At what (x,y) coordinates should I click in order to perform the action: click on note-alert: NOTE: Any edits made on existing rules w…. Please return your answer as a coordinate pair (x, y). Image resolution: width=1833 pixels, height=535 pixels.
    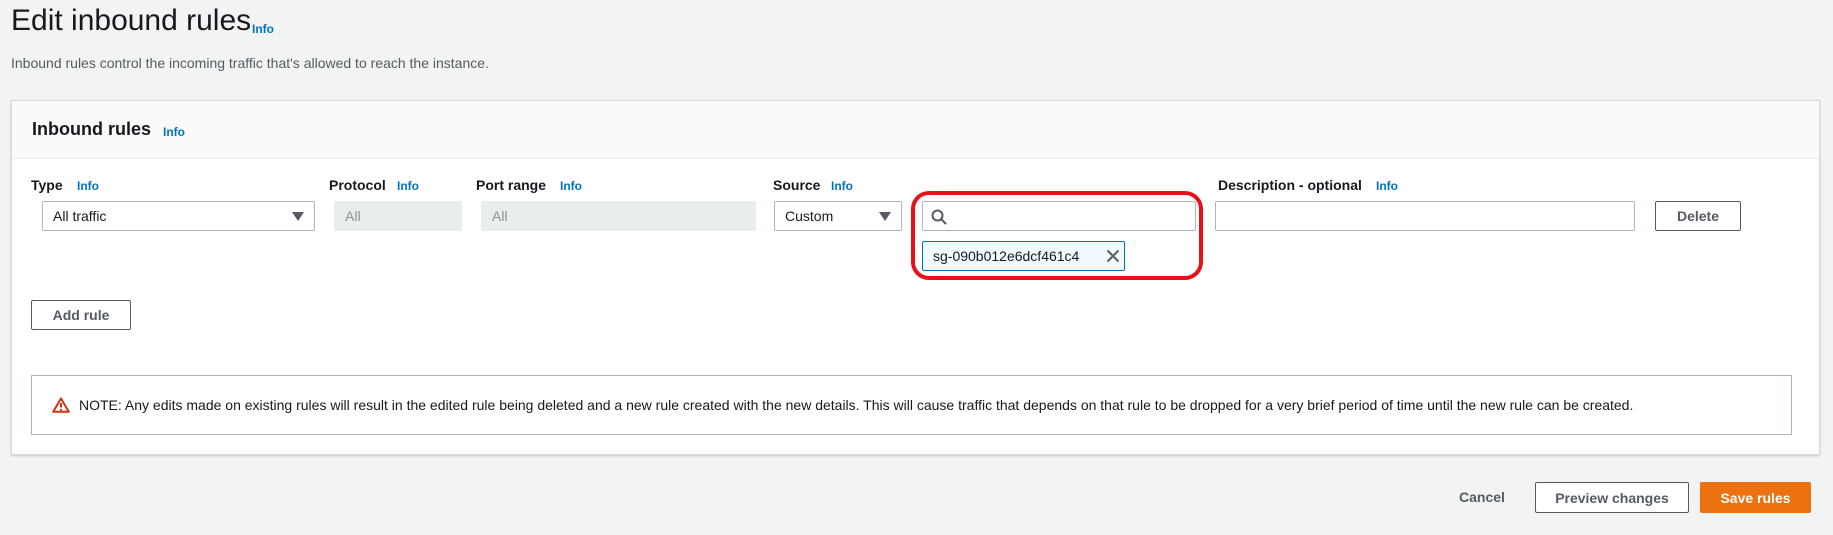
    Looking at the image, I should click on (911, 405).